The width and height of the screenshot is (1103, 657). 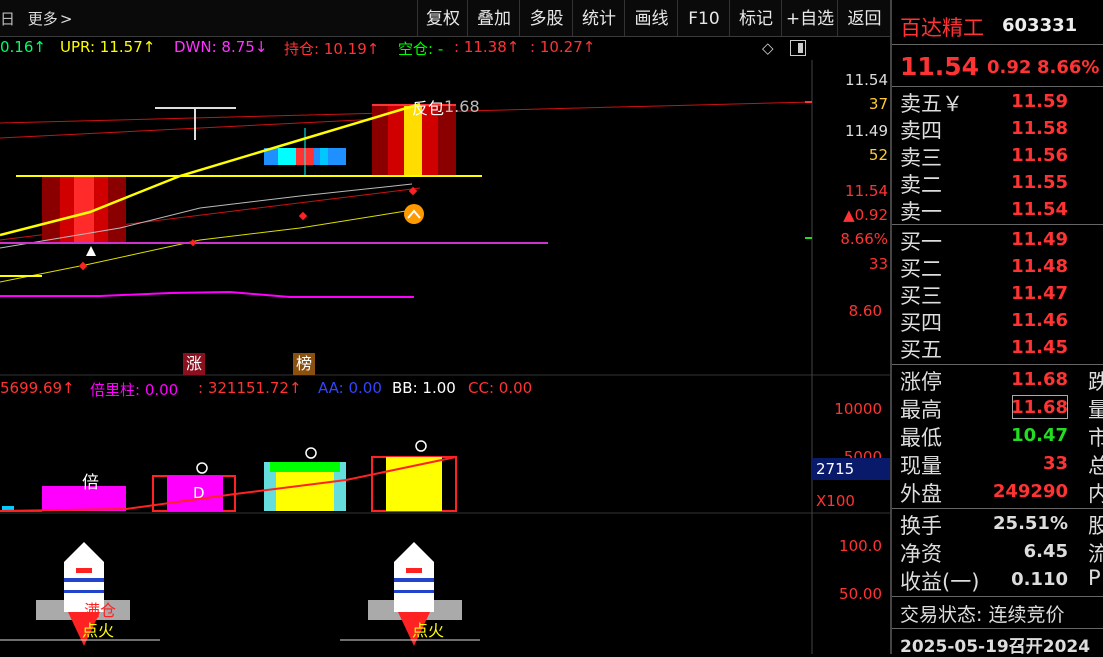 I want to click on bid-1-label: 买一, so click(x=921, y=242).